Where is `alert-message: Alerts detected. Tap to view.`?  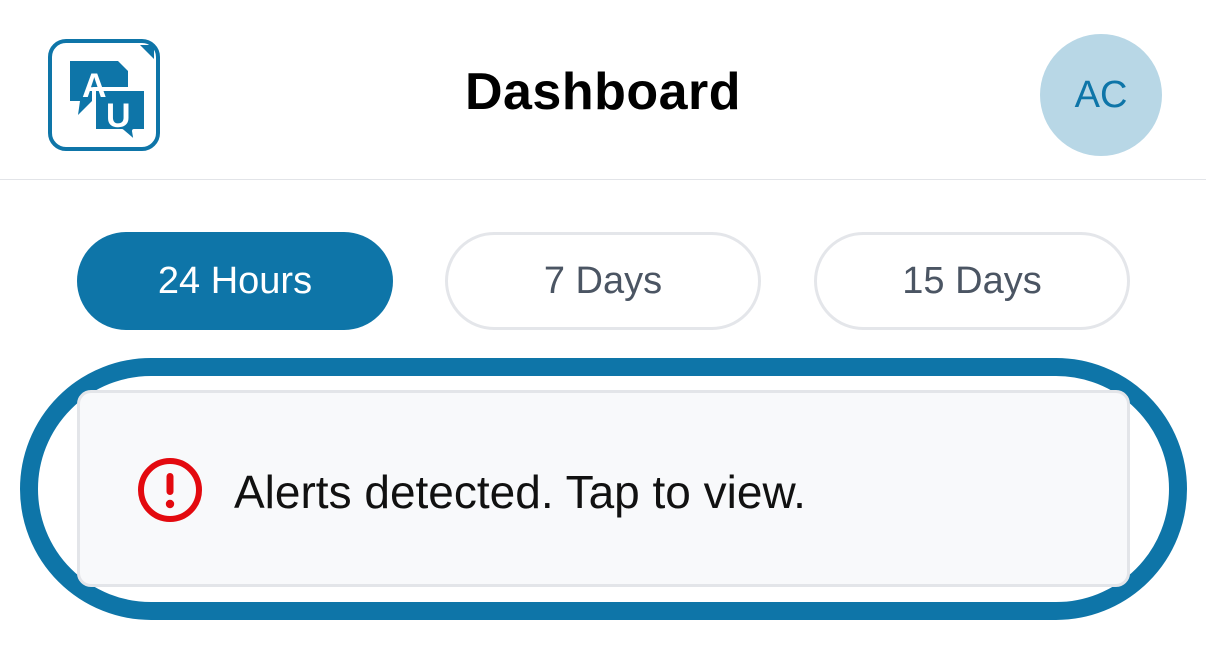
alert-message: Alerts detected. Tap to view. is located at coordinates (520, 492).